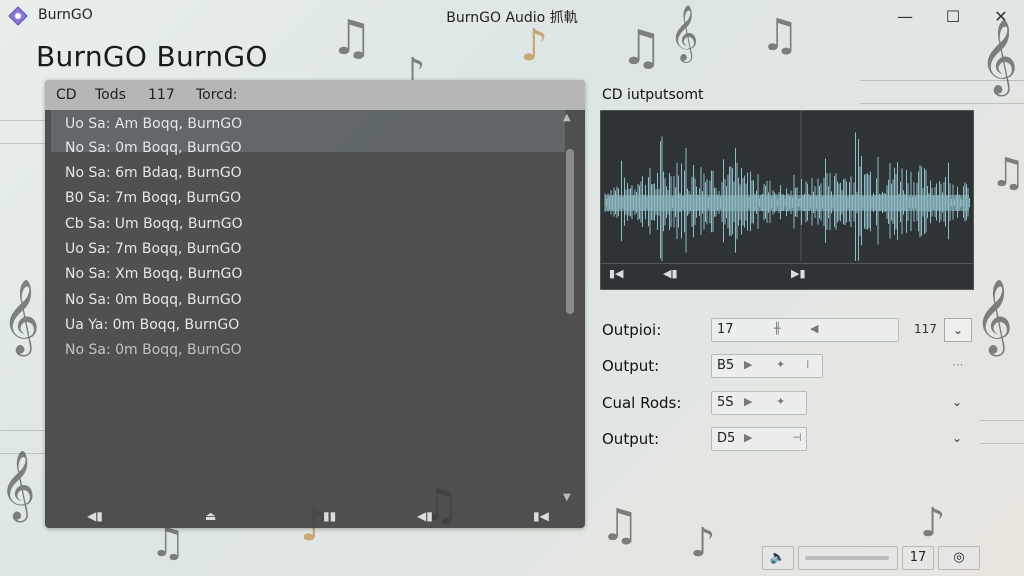 The height and width of the screenshot is (576, 1024). I want to click on output-dropdown-1: ⌄, so click(958, 330).